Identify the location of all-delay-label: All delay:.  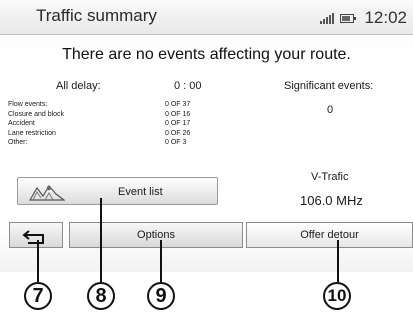
(78, 86).